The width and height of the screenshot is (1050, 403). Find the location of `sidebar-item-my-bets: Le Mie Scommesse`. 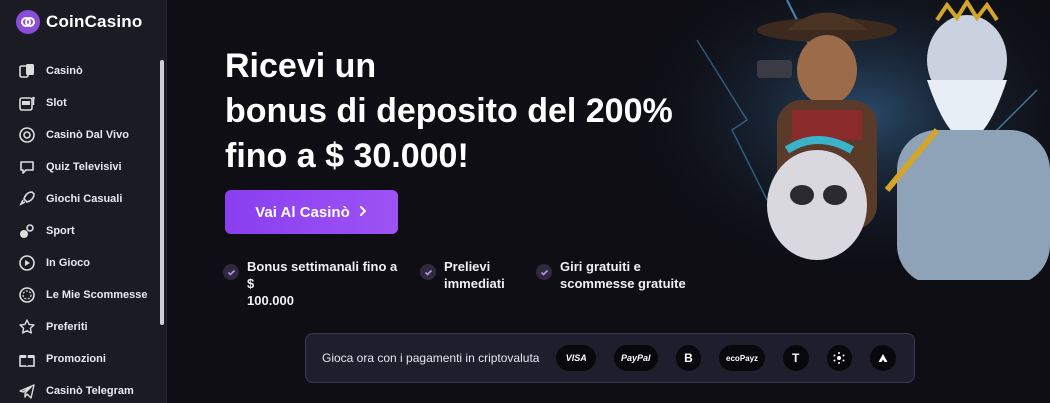

sidebar-item-my-bets: Le Mie Scommesse is located at coordinates (80, 295).